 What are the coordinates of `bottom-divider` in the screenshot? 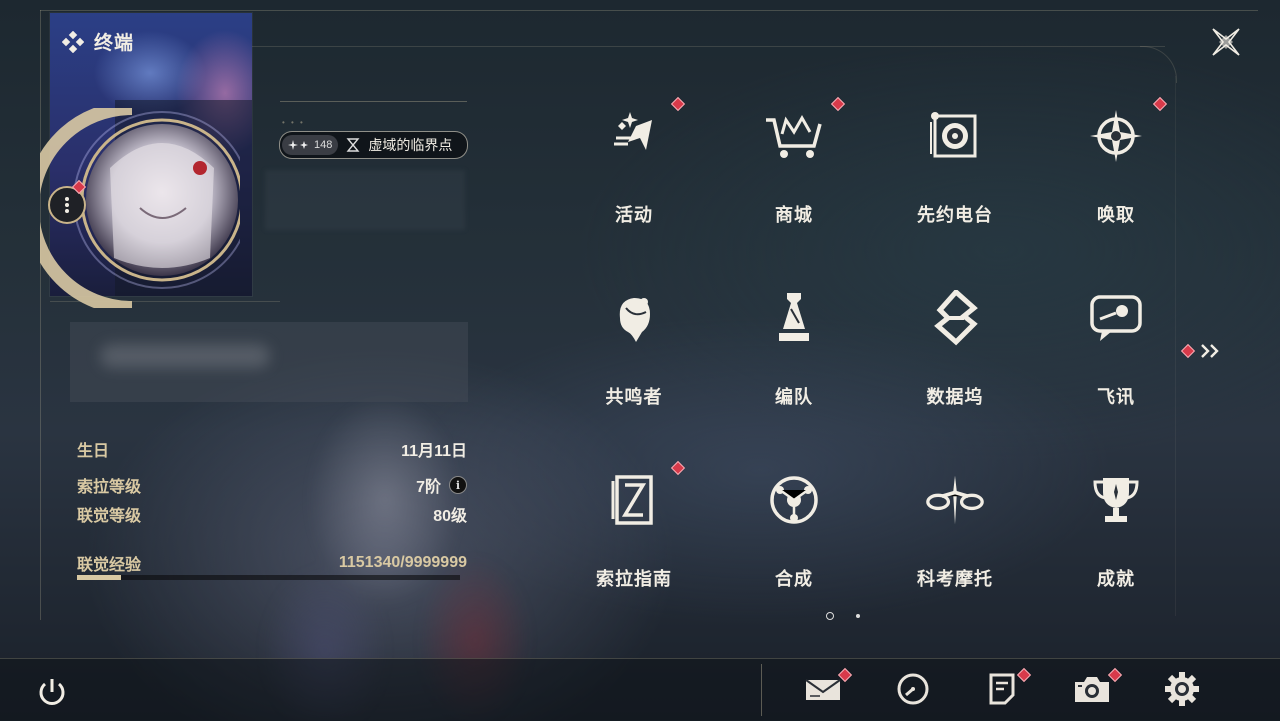 It's located at (761, 690).